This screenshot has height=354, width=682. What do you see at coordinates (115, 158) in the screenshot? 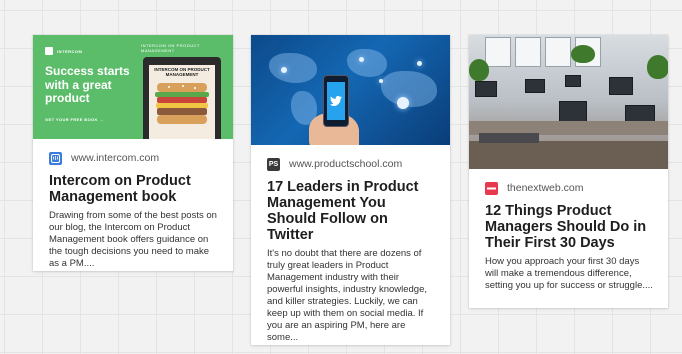
I see `card-domain: www.intercom.com` at bounding box center [115, 158].